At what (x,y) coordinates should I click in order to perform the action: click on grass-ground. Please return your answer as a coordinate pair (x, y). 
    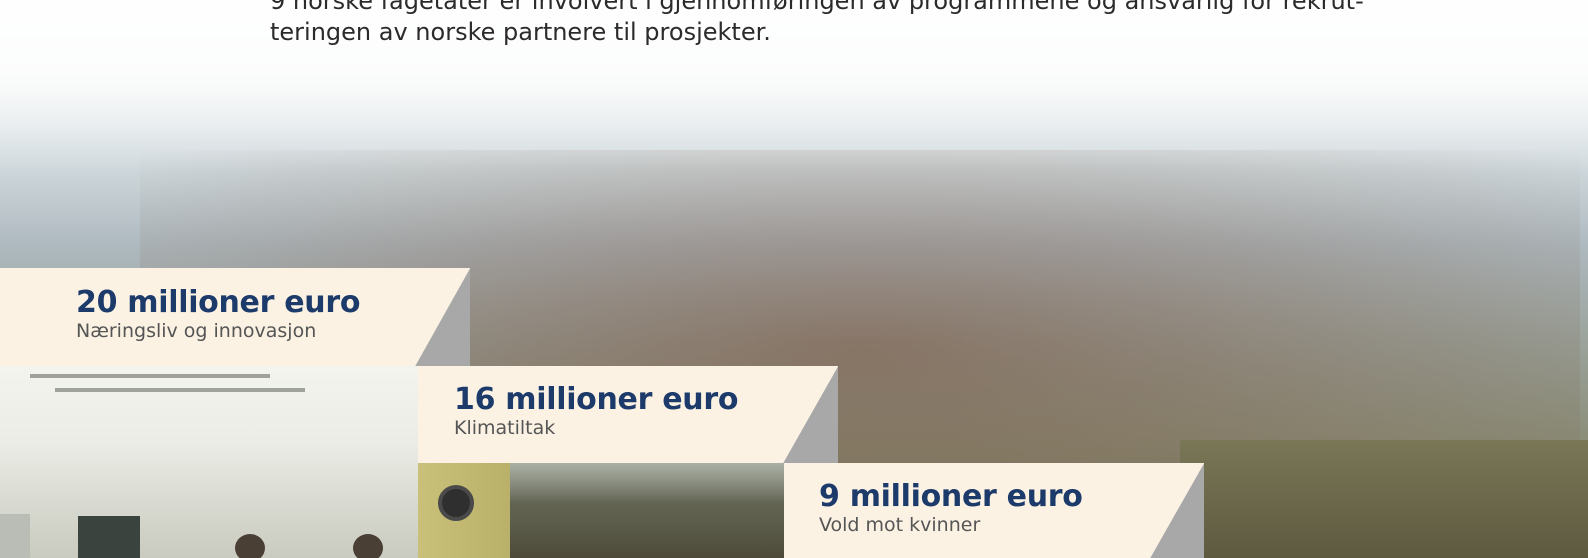
    Looking at the image, I should click on (1384, 499).